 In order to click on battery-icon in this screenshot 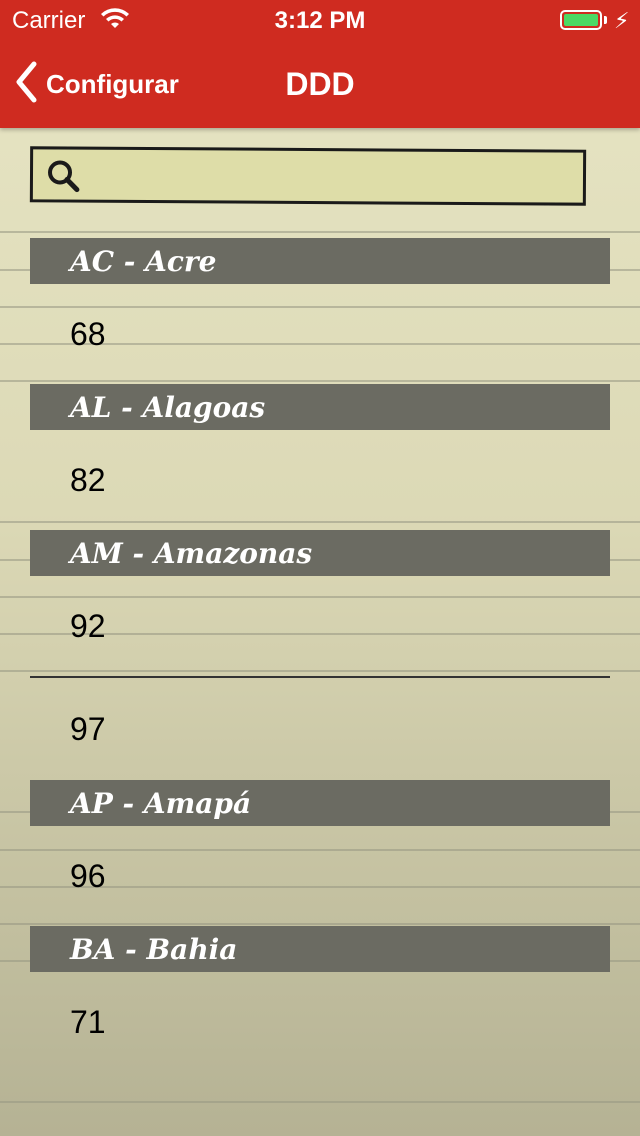, I will do `click(581, 20)`.